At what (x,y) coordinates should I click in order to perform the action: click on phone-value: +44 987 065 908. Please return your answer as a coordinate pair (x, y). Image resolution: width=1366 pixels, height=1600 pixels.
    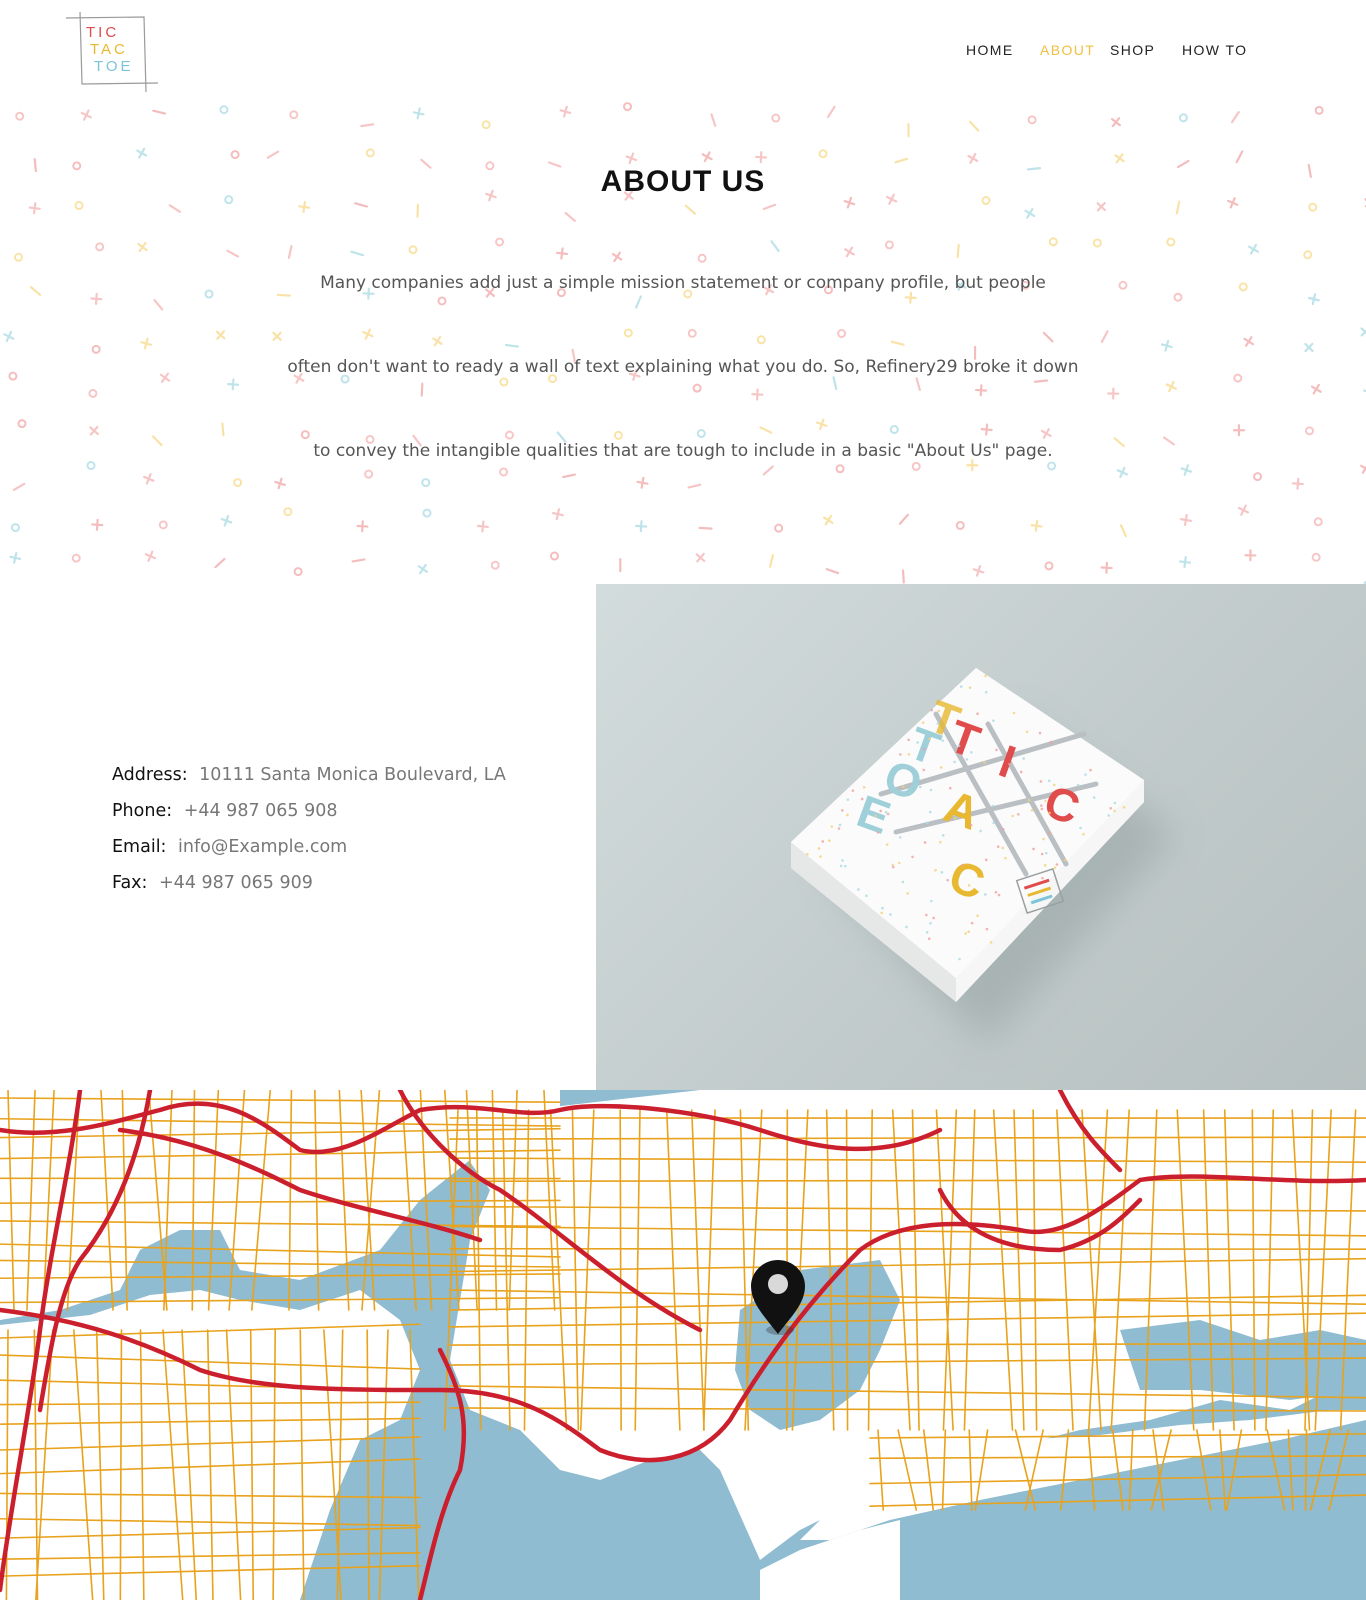
    Looking at the image, I should click on (261, 811).